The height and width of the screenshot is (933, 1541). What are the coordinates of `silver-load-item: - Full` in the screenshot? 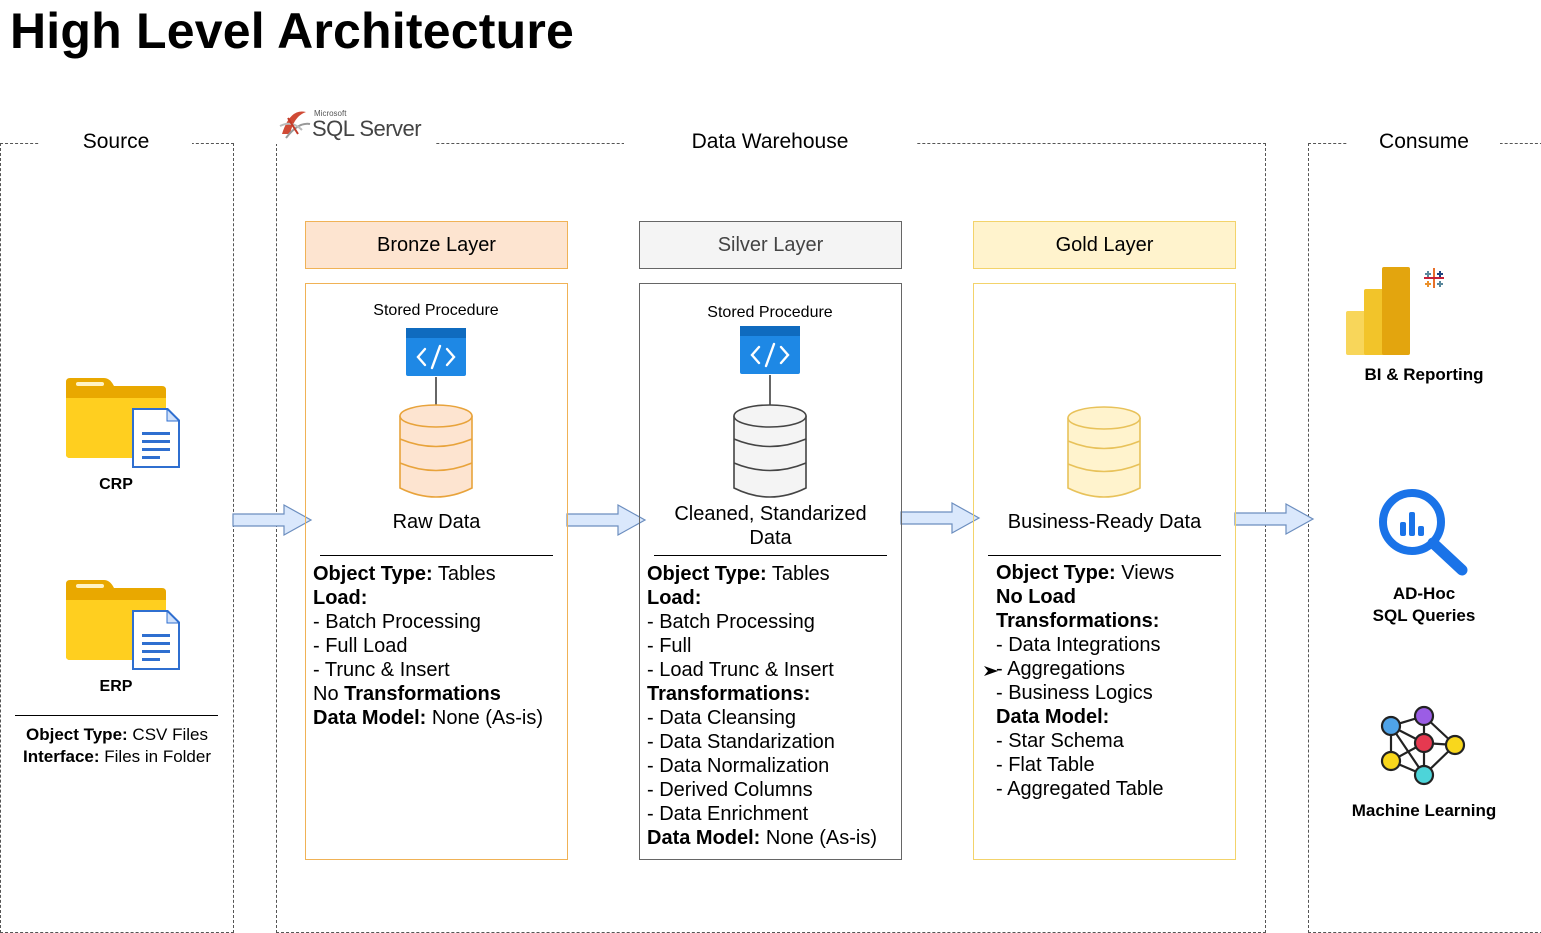 It's located at (669, 646).